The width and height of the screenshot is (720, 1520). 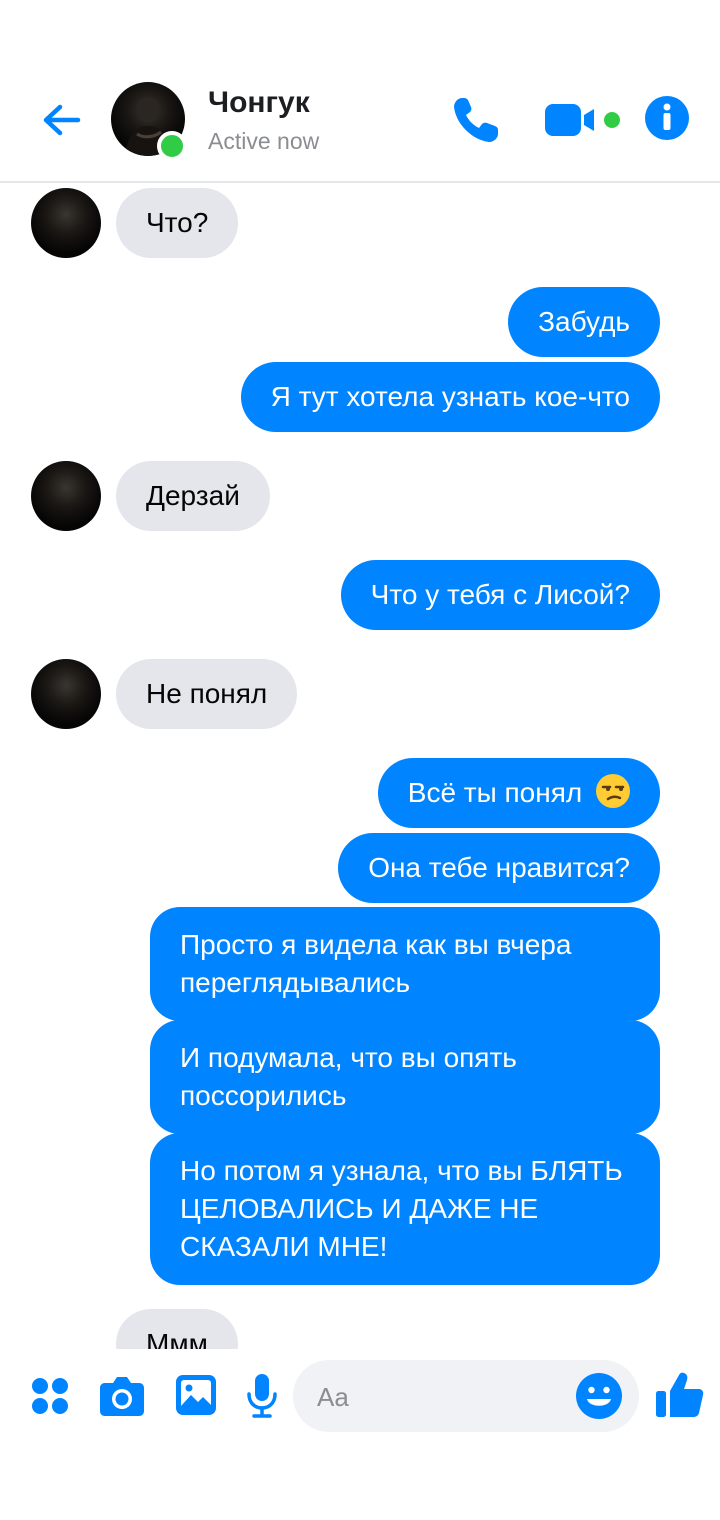 What do you see at coordinates (667, 118) in the screenshot?
I see `info-icon` at bounding box center [667, 118].